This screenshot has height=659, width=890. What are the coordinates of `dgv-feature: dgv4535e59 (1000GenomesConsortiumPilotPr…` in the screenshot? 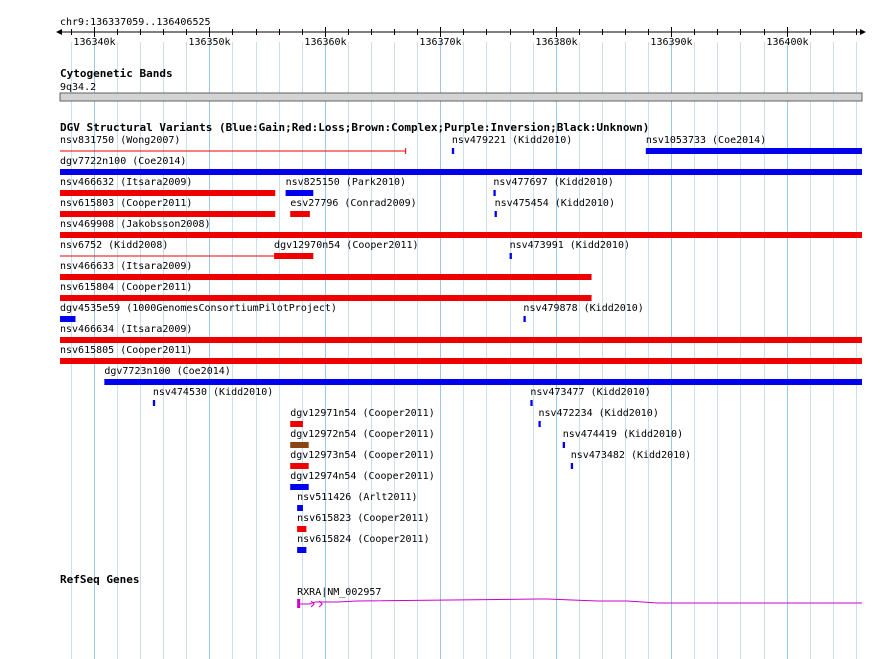 It's located at (198, 312).